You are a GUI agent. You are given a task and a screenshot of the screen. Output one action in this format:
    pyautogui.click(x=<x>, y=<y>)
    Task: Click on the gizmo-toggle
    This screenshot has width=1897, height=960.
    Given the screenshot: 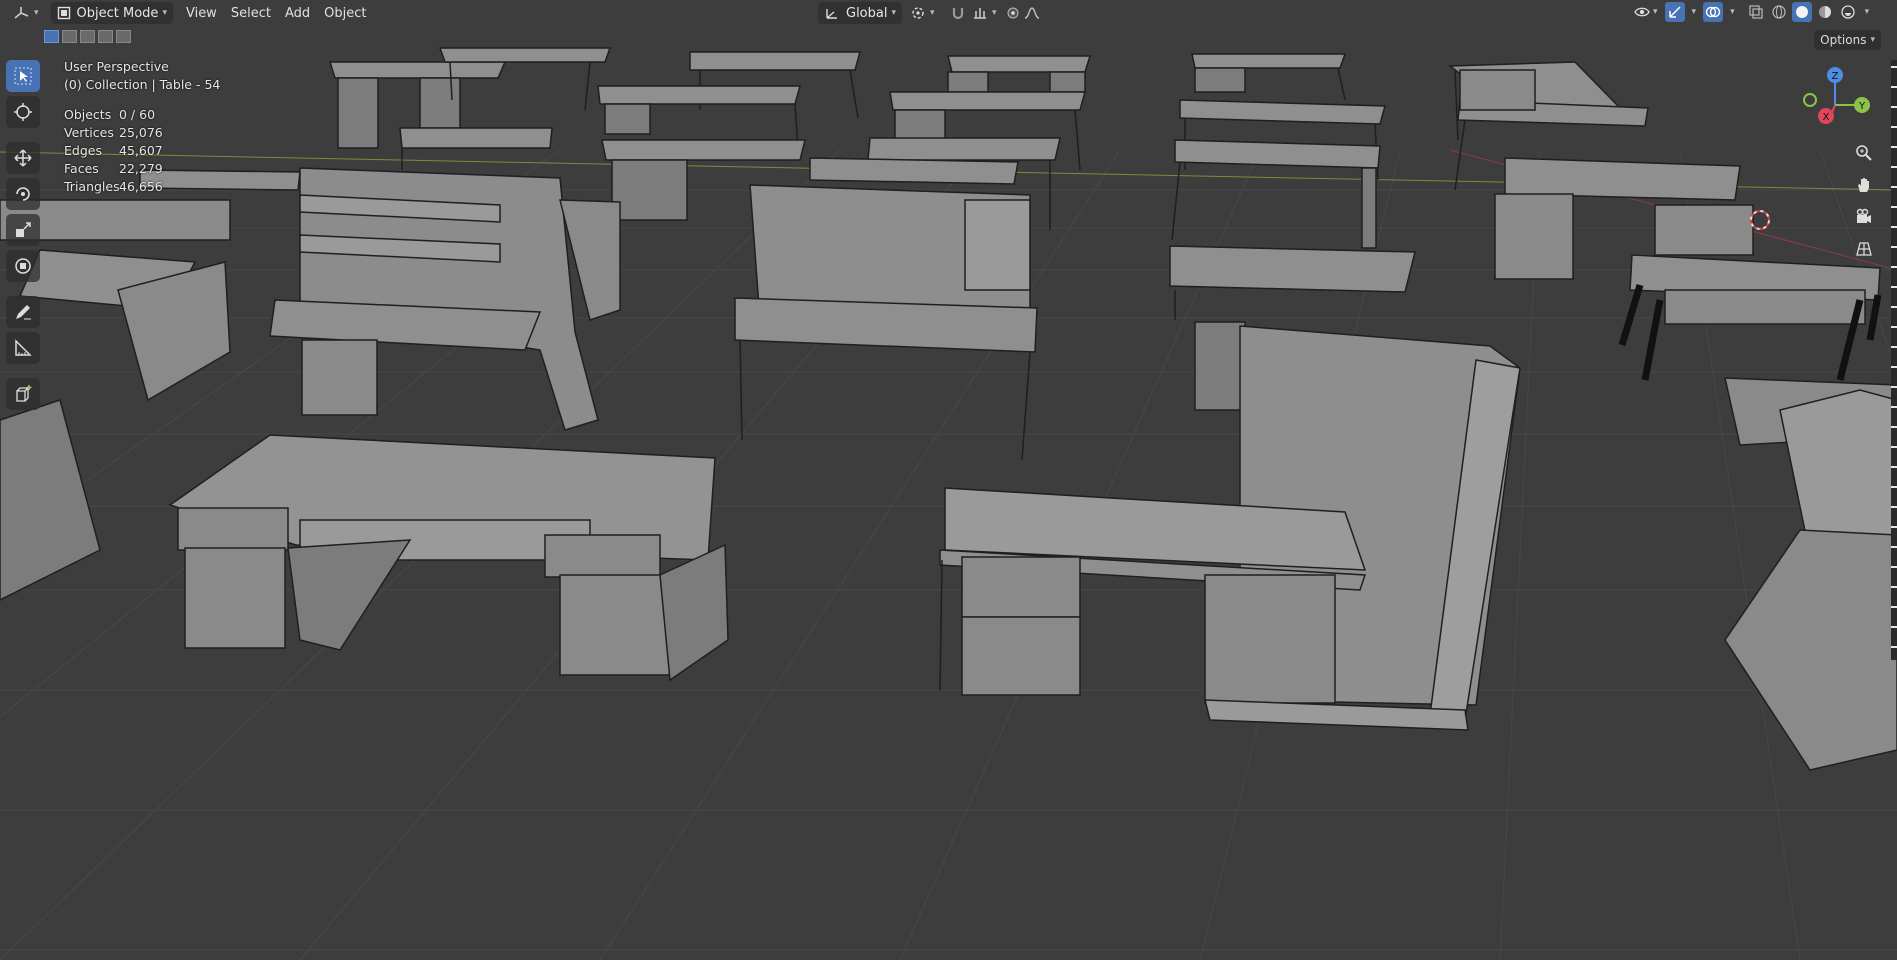 What is the action you would take?
    pyautogui.click(x=1674, y=12)
    